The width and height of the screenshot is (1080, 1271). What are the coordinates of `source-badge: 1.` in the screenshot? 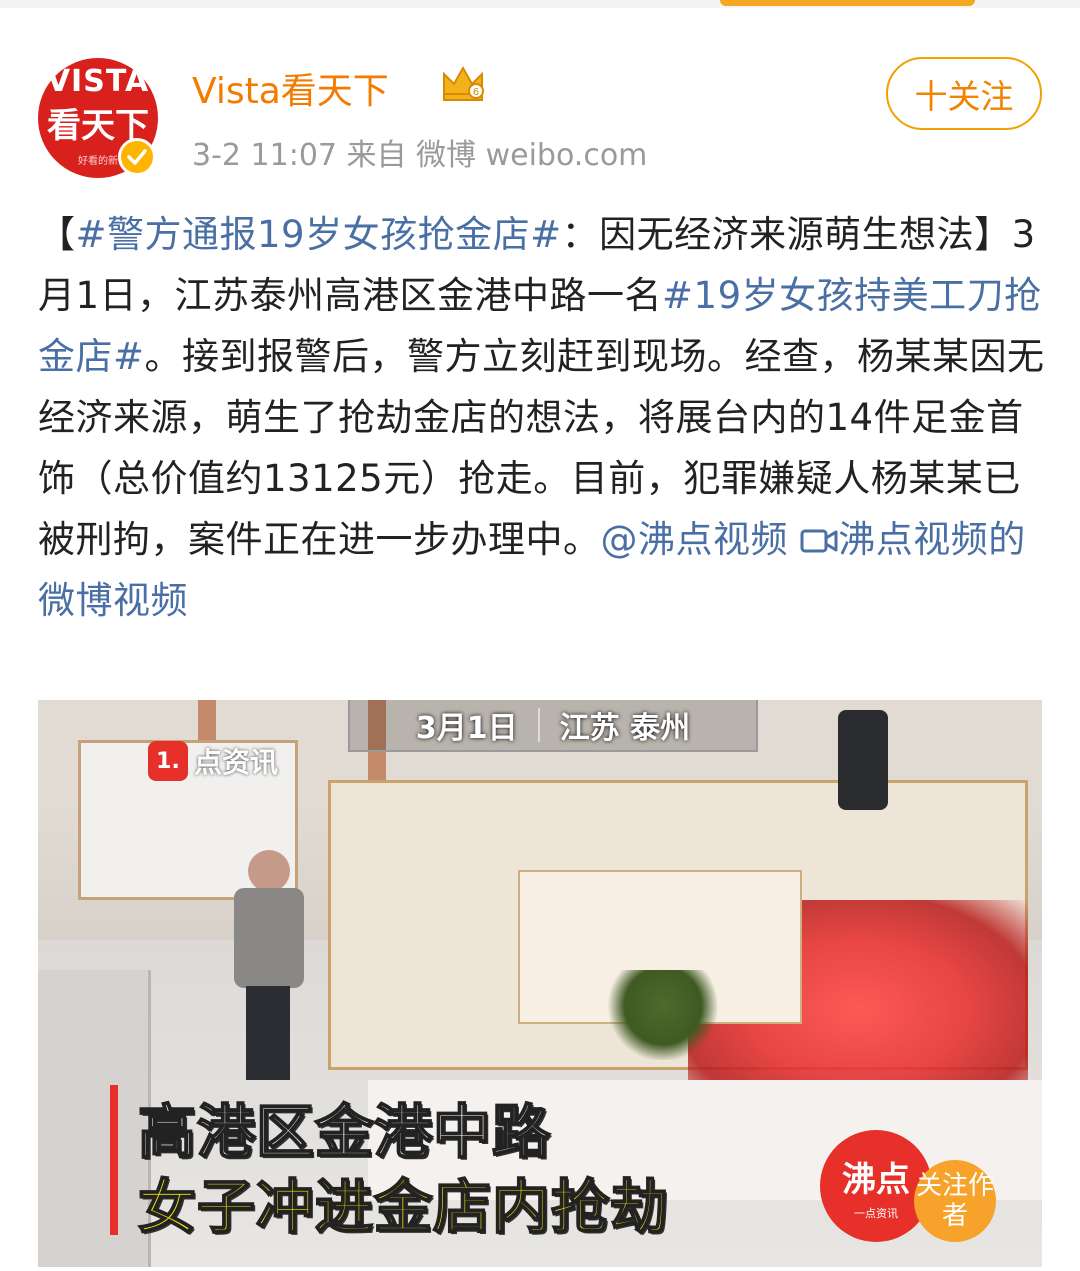 It's located at (168, 761).